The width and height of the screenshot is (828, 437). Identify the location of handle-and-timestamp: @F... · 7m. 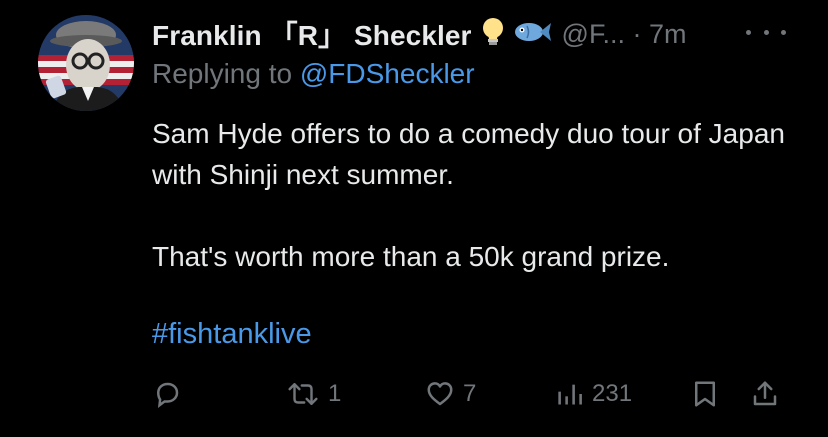
(624, 34).